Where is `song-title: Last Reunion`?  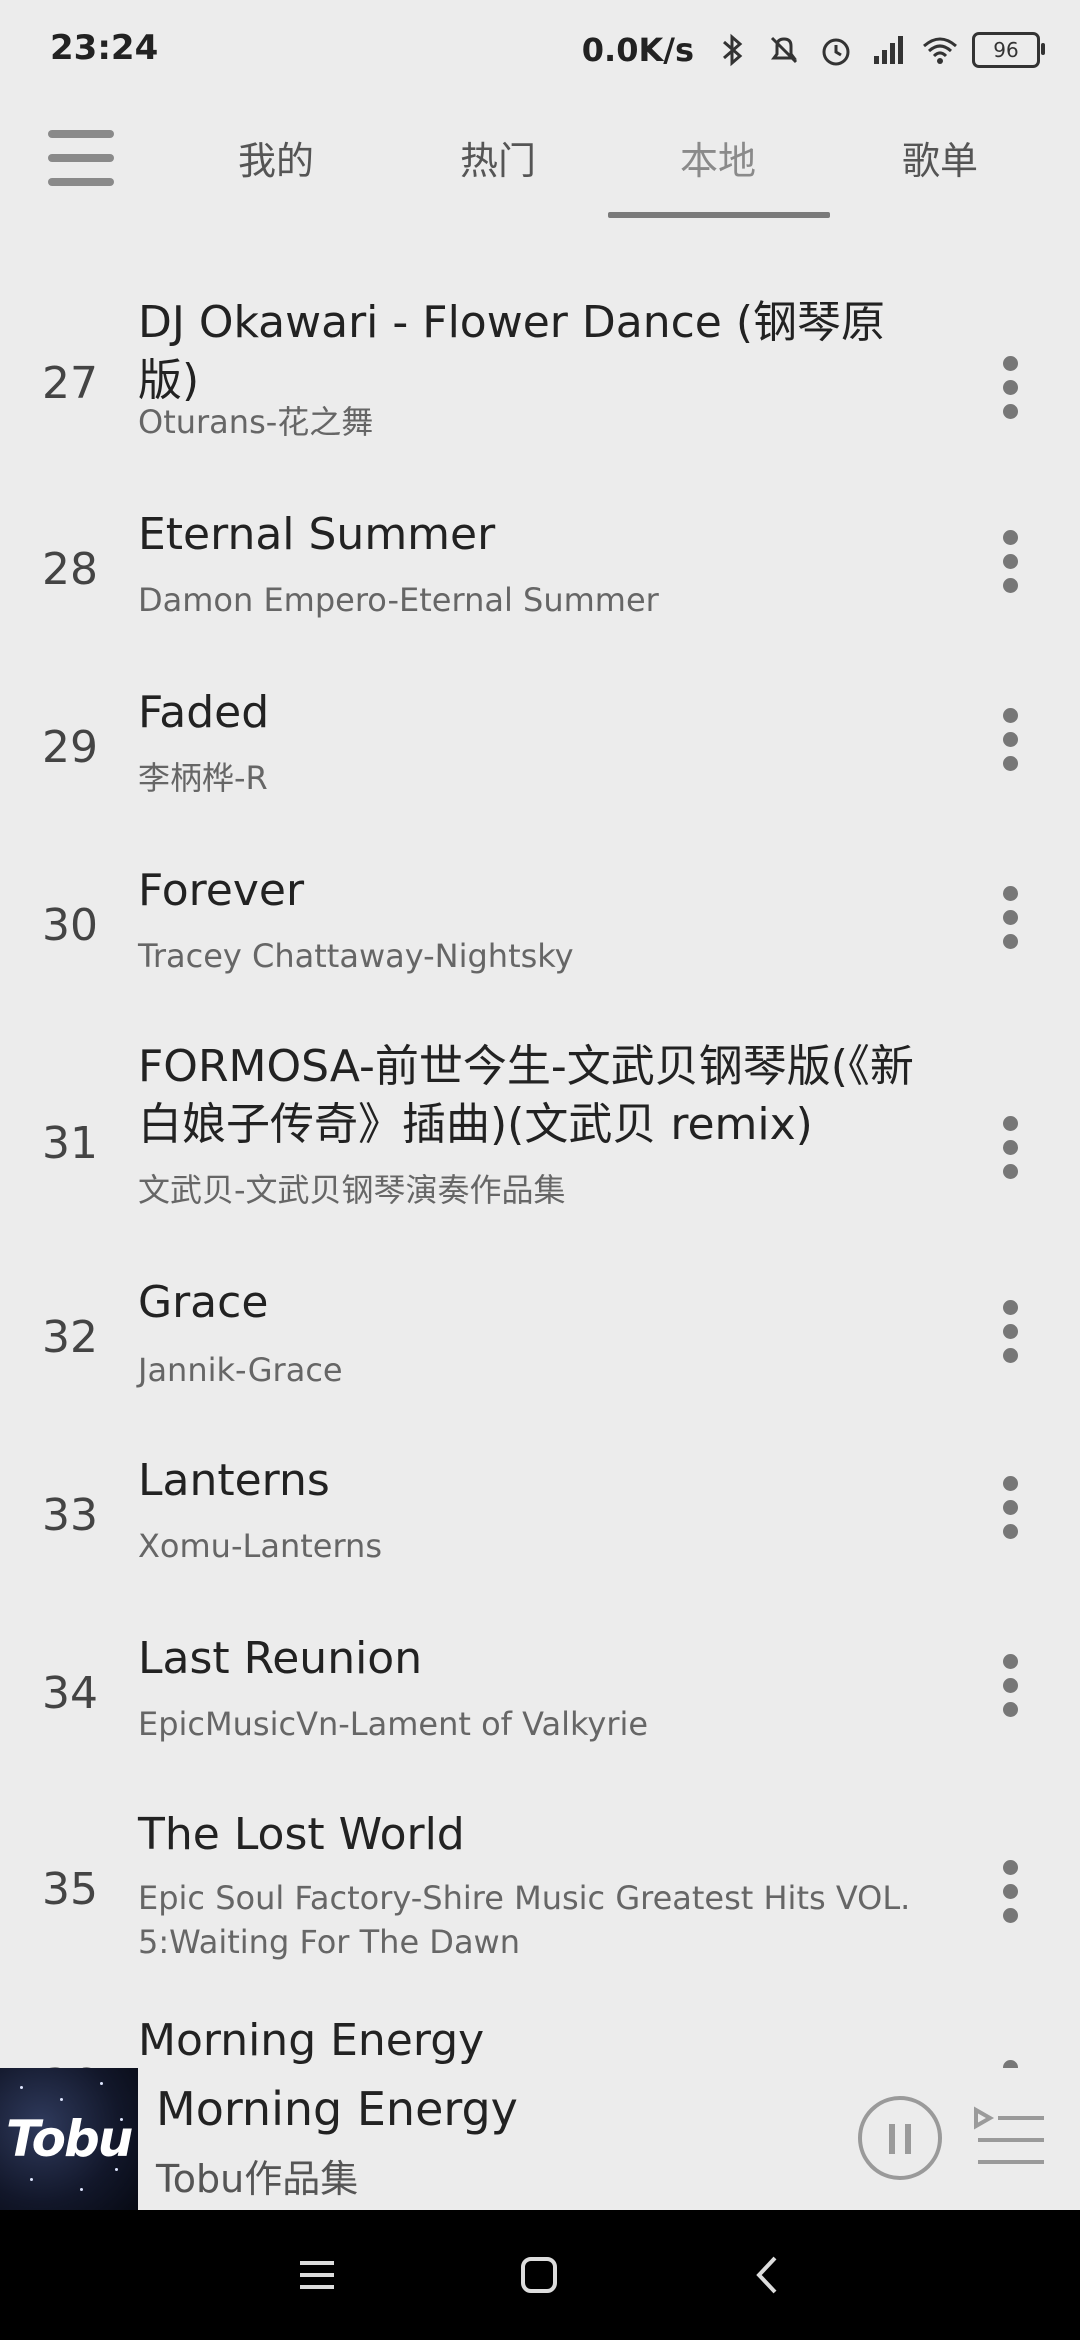 song-title: Last Reunion is located at coordinates (280, 1658).